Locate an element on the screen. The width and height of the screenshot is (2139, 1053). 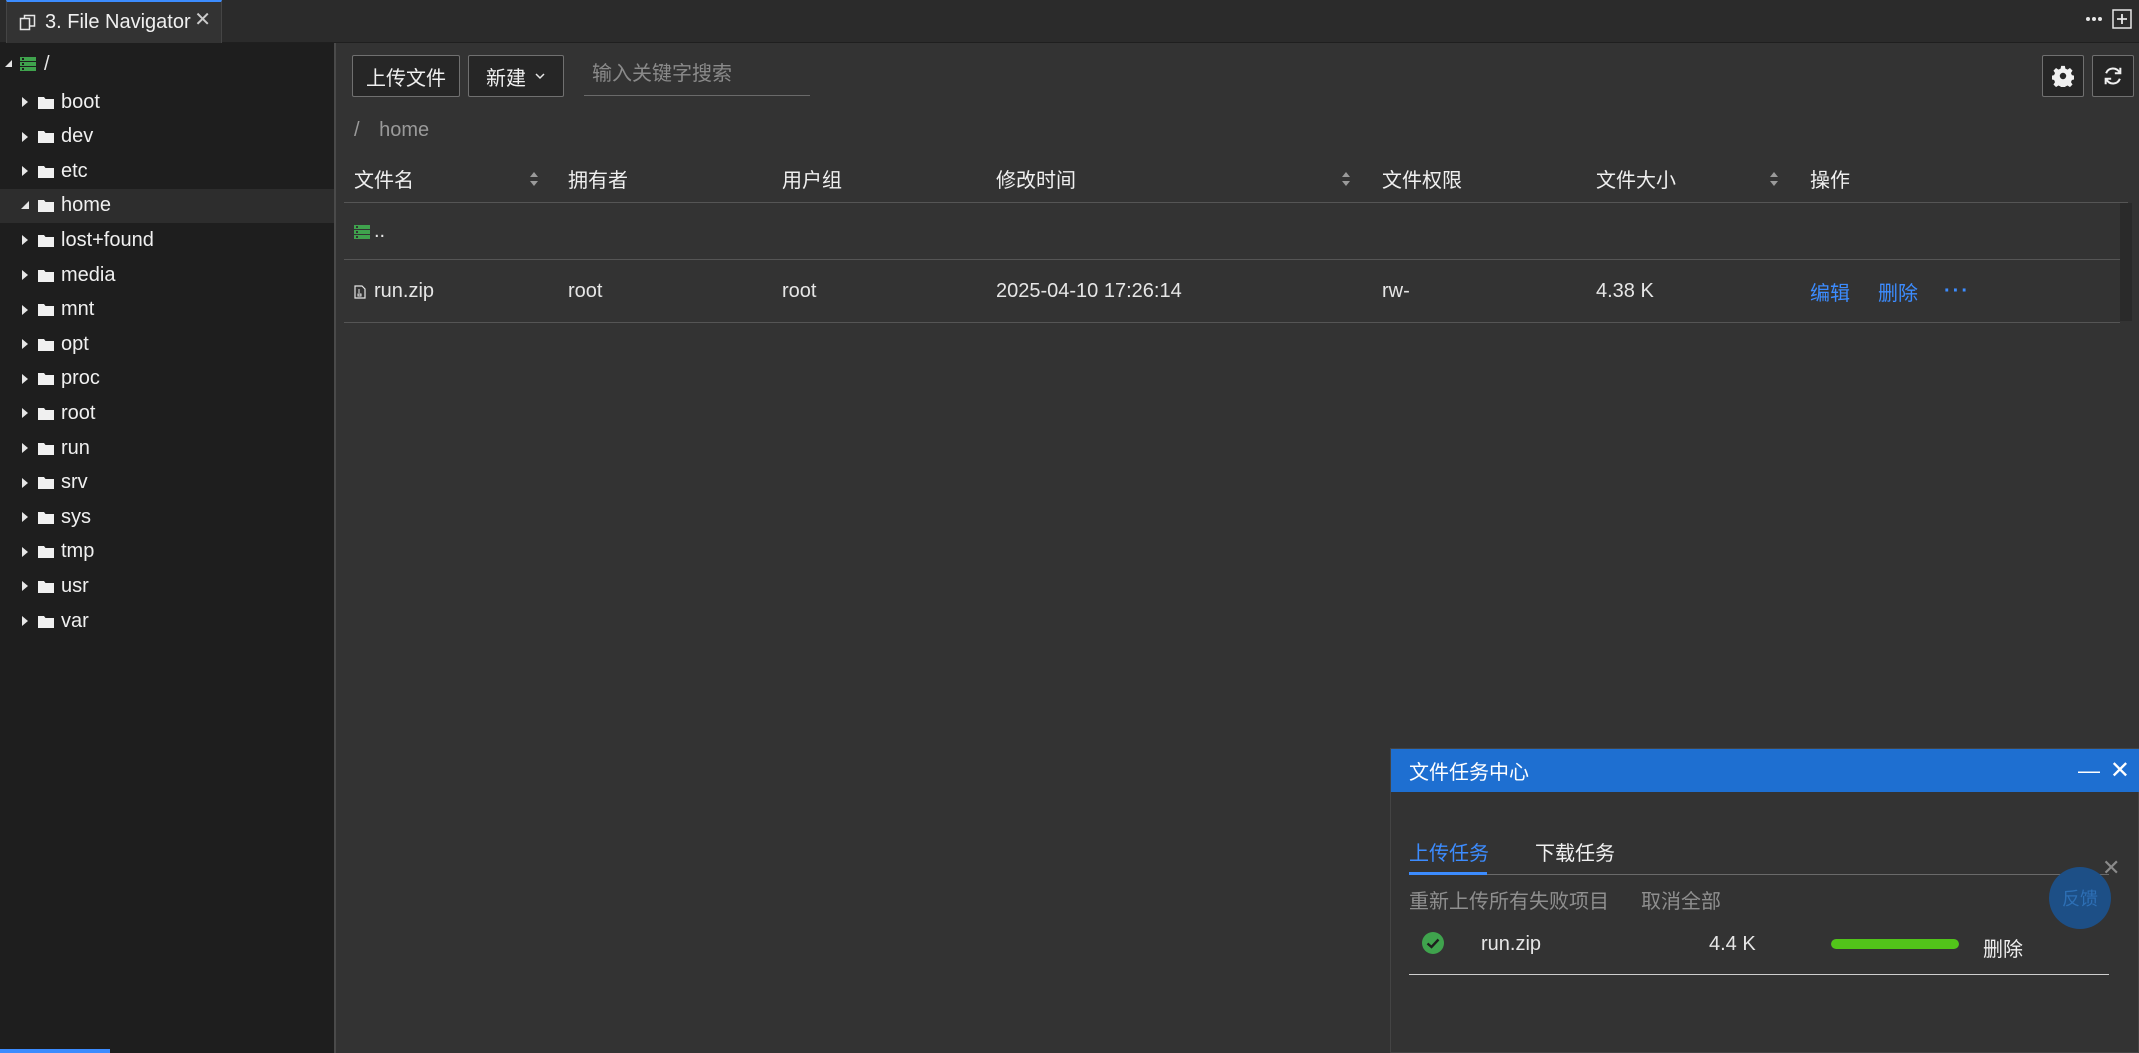
tab-download-tasks: 下载任务 is located at coordinates (1575, 851).